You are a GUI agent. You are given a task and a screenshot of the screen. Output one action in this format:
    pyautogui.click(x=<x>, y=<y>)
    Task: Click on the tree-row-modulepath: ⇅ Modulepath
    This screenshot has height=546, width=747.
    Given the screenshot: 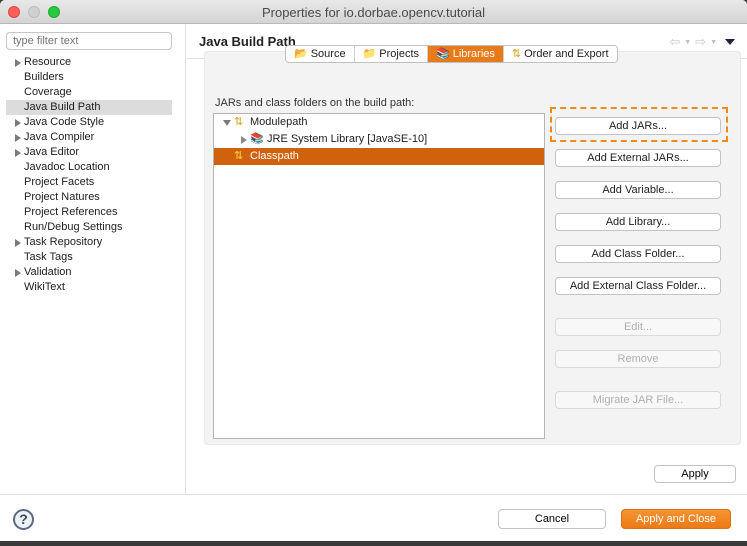 What is the action you would take?
    pyautogui.click(x=379, y=122)
    